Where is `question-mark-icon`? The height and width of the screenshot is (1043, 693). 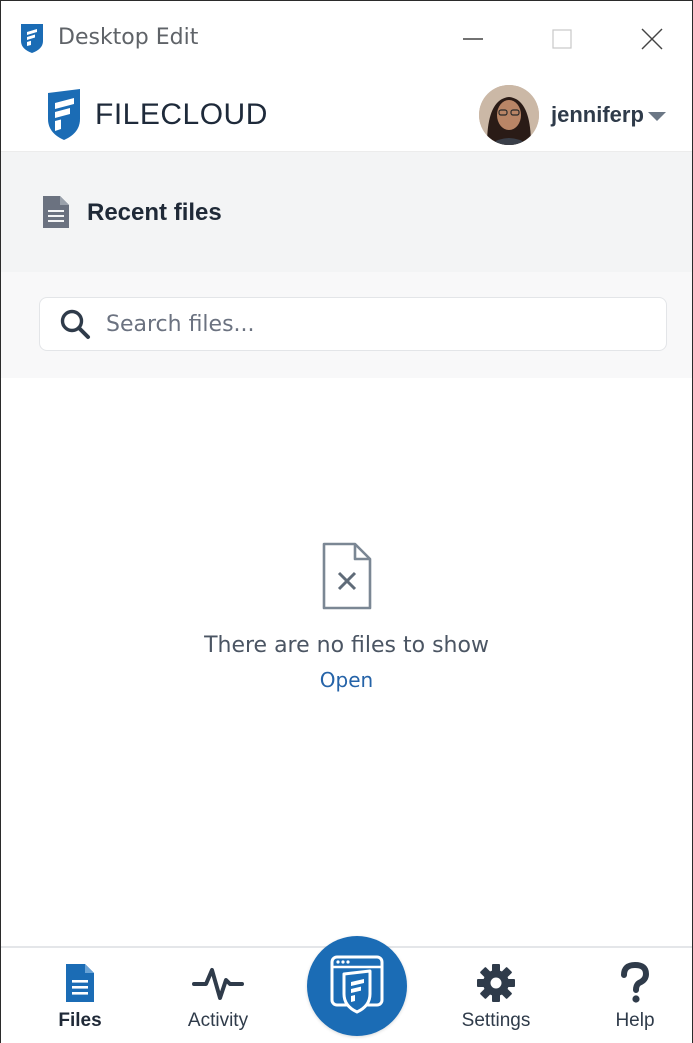 question-mark-icon is located at coordinates (635, 982).